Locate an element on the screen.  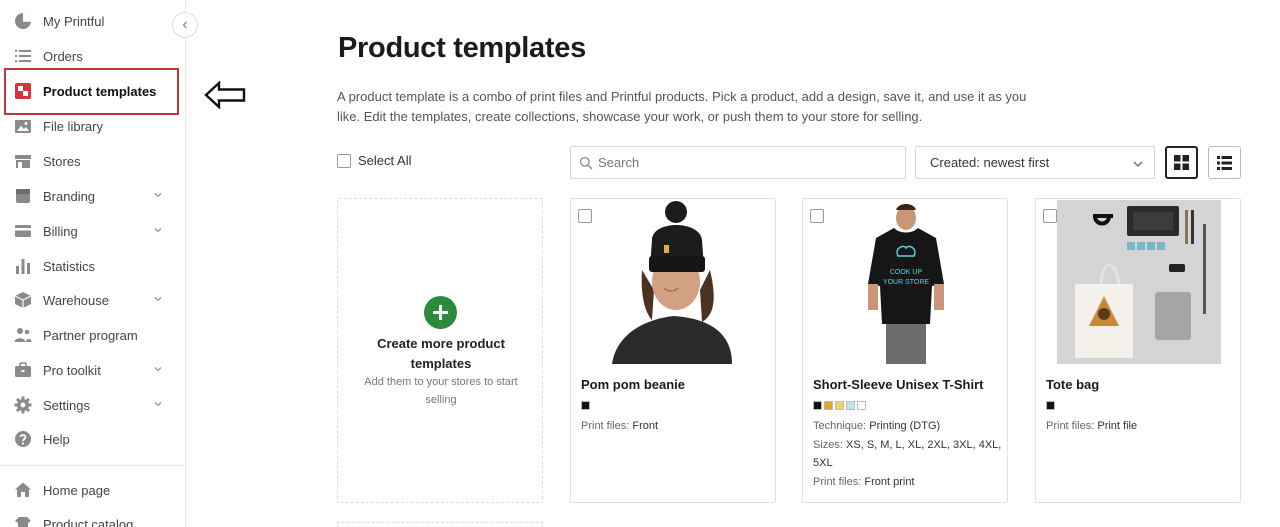
select-all-label: Select All is located at coordinates (385, 160).